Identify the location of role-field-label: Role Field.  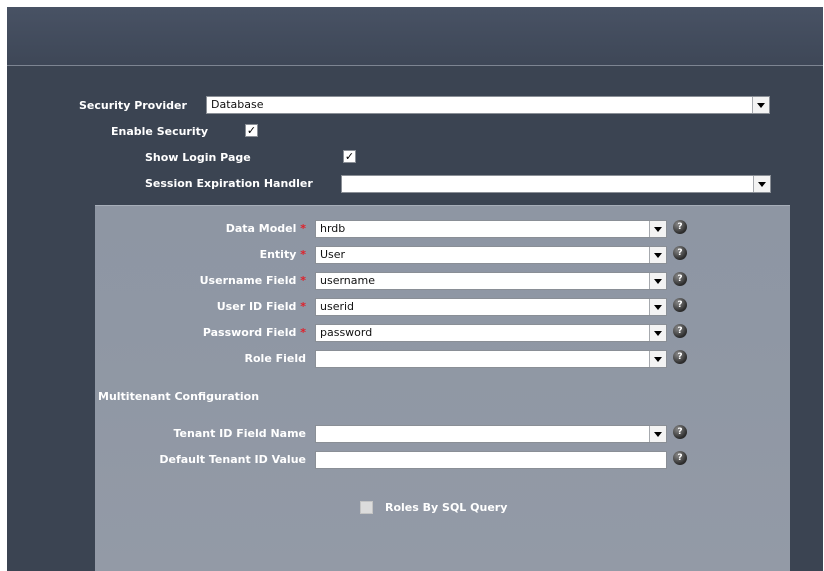
(275, 358).